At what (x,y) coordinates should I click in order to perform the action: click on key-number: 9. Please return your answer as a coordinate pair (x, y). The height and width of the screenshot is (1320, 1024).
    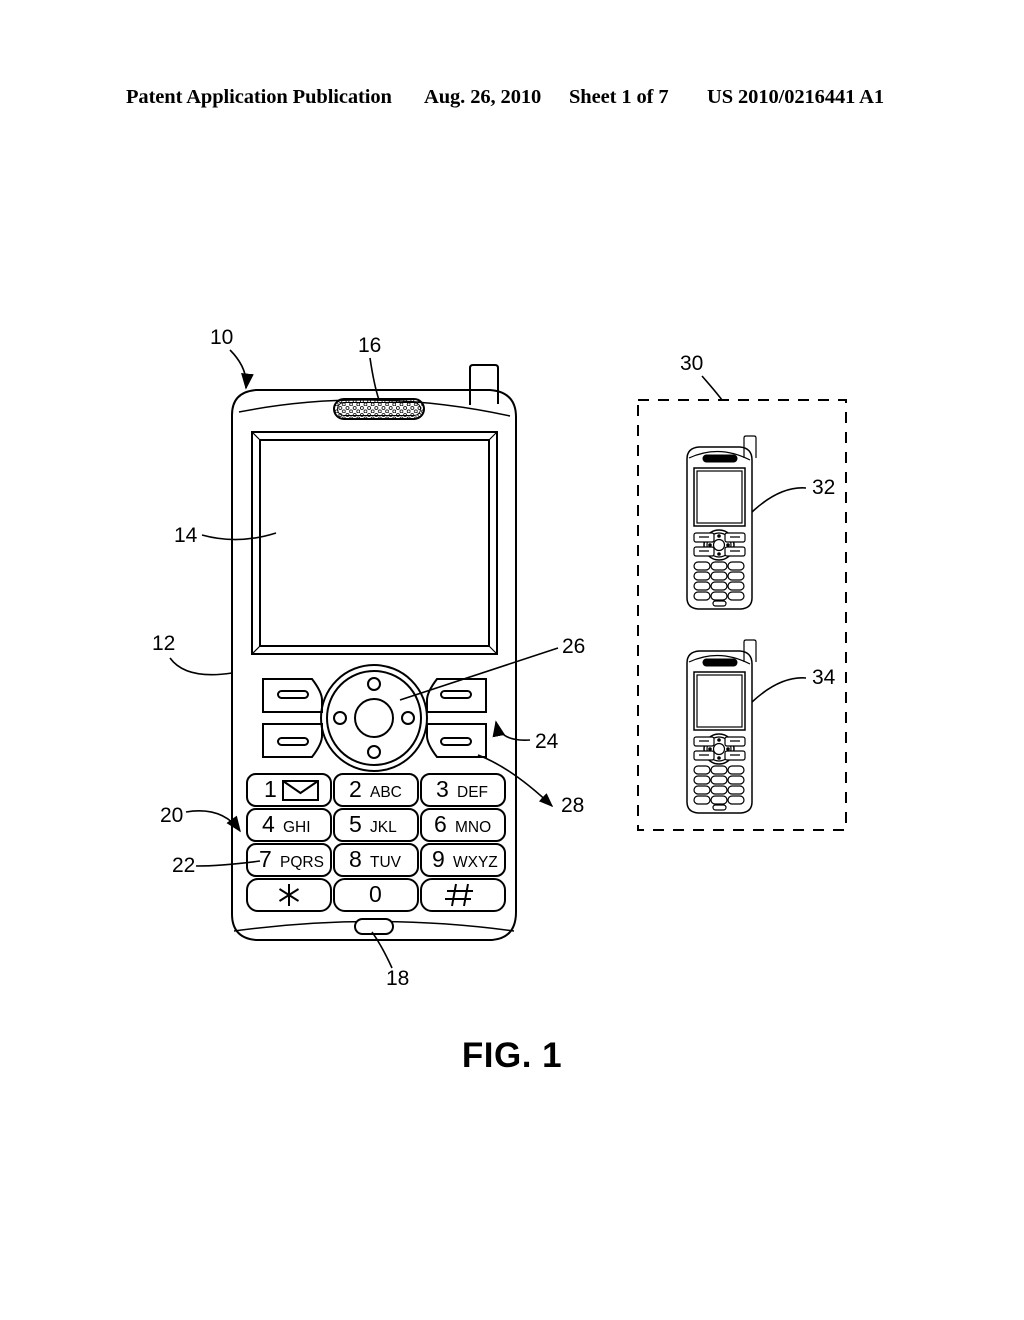
    Looking at the image, I should click on (438, 859).